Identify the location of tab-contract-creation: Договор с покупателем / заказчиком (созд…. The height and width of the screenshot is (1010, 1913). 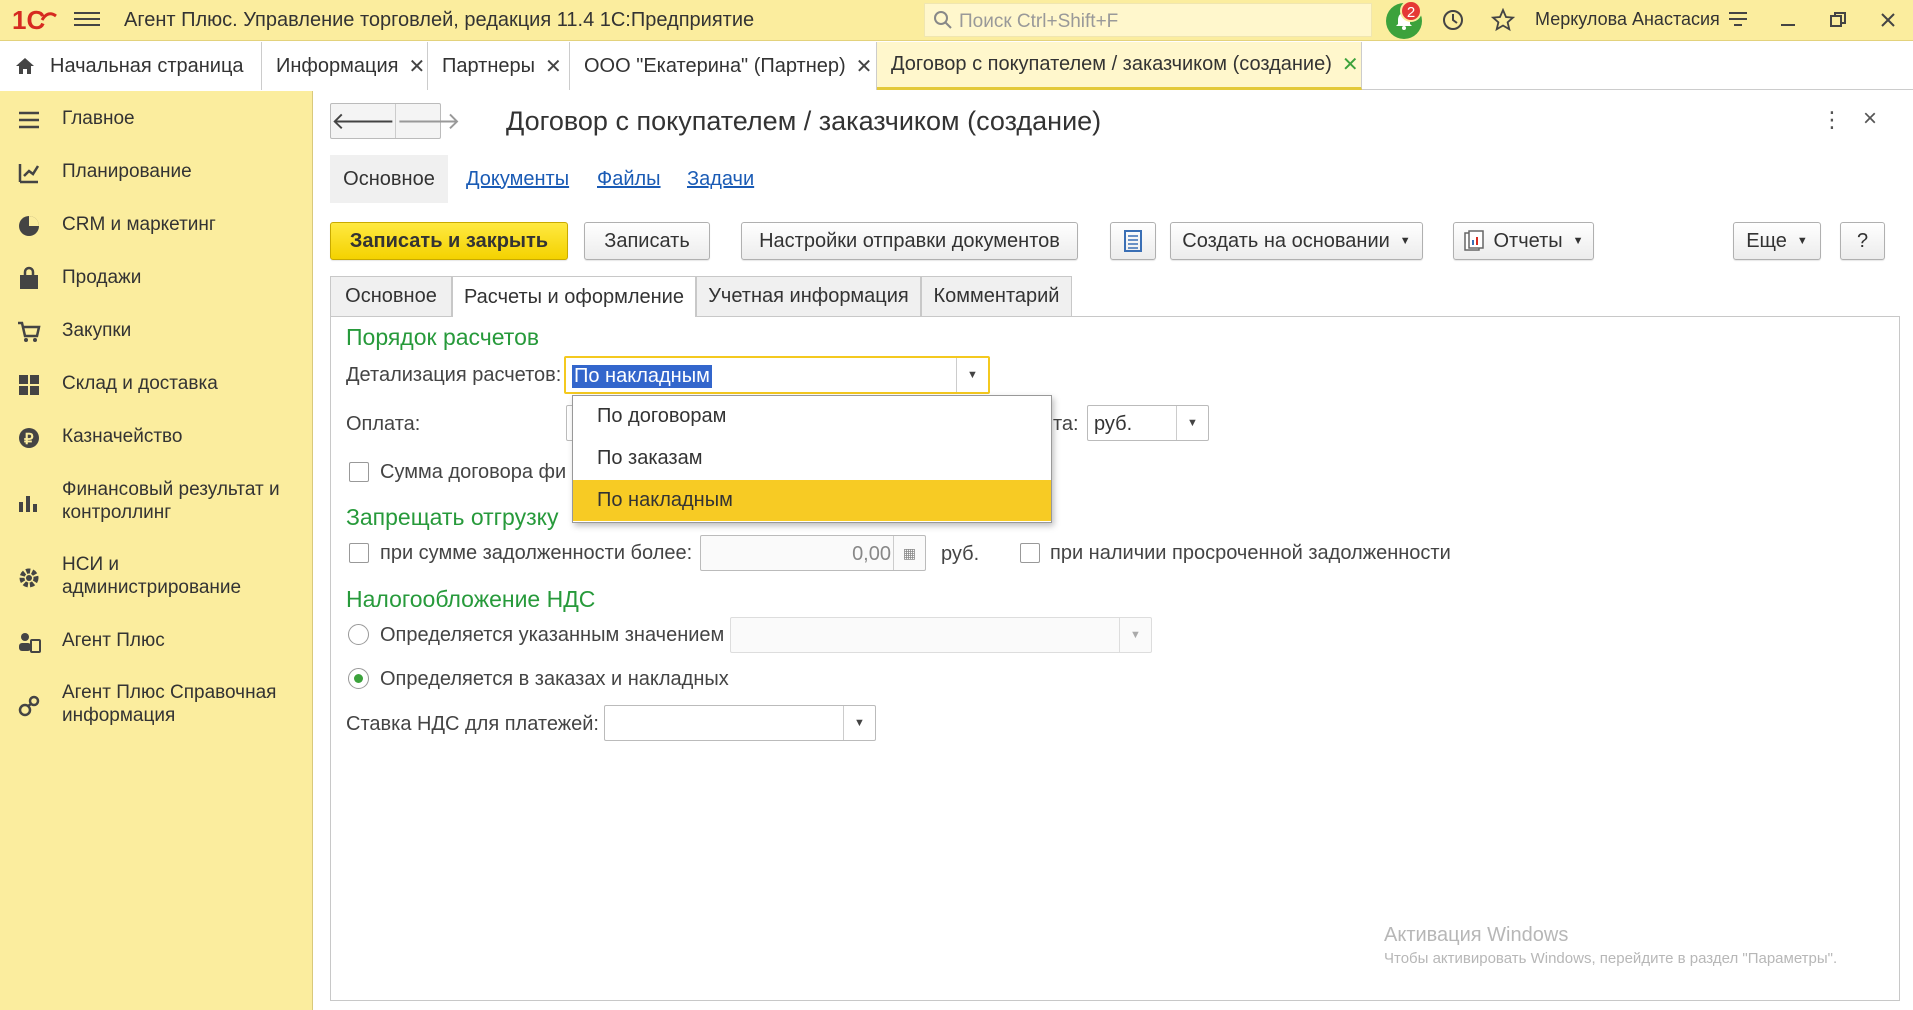
(1119, 66).